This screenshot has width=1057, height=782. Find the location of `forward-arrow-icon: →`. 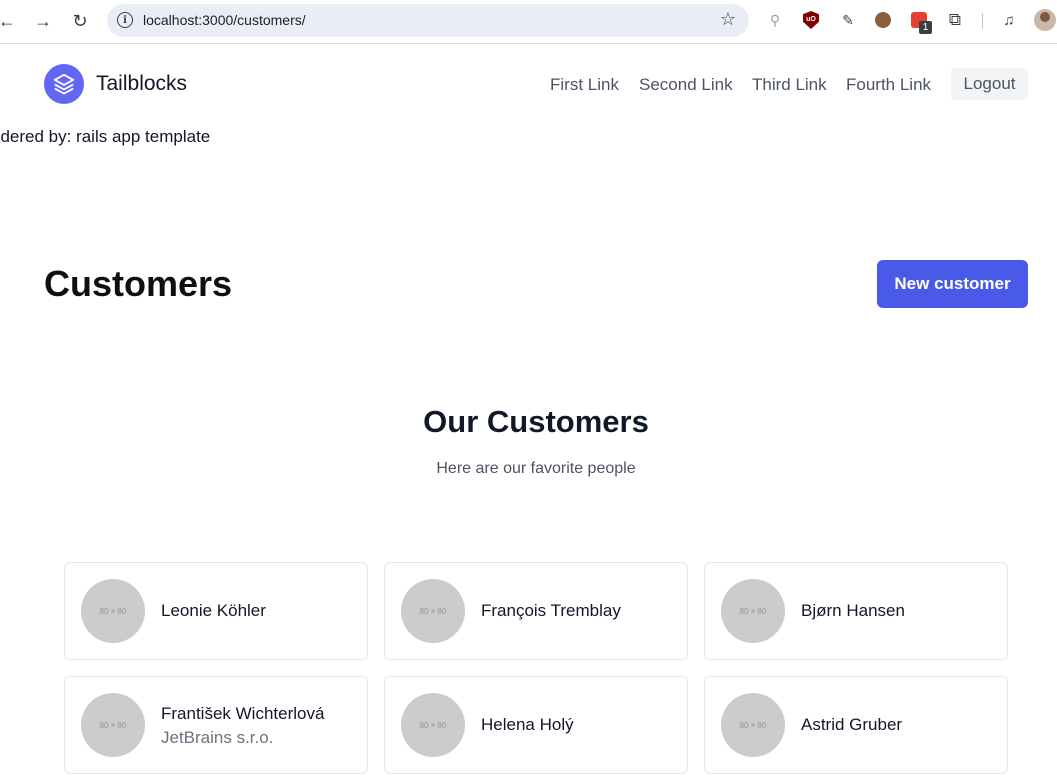

forward-arrow-icon: → is located at coordinates (43, 21).